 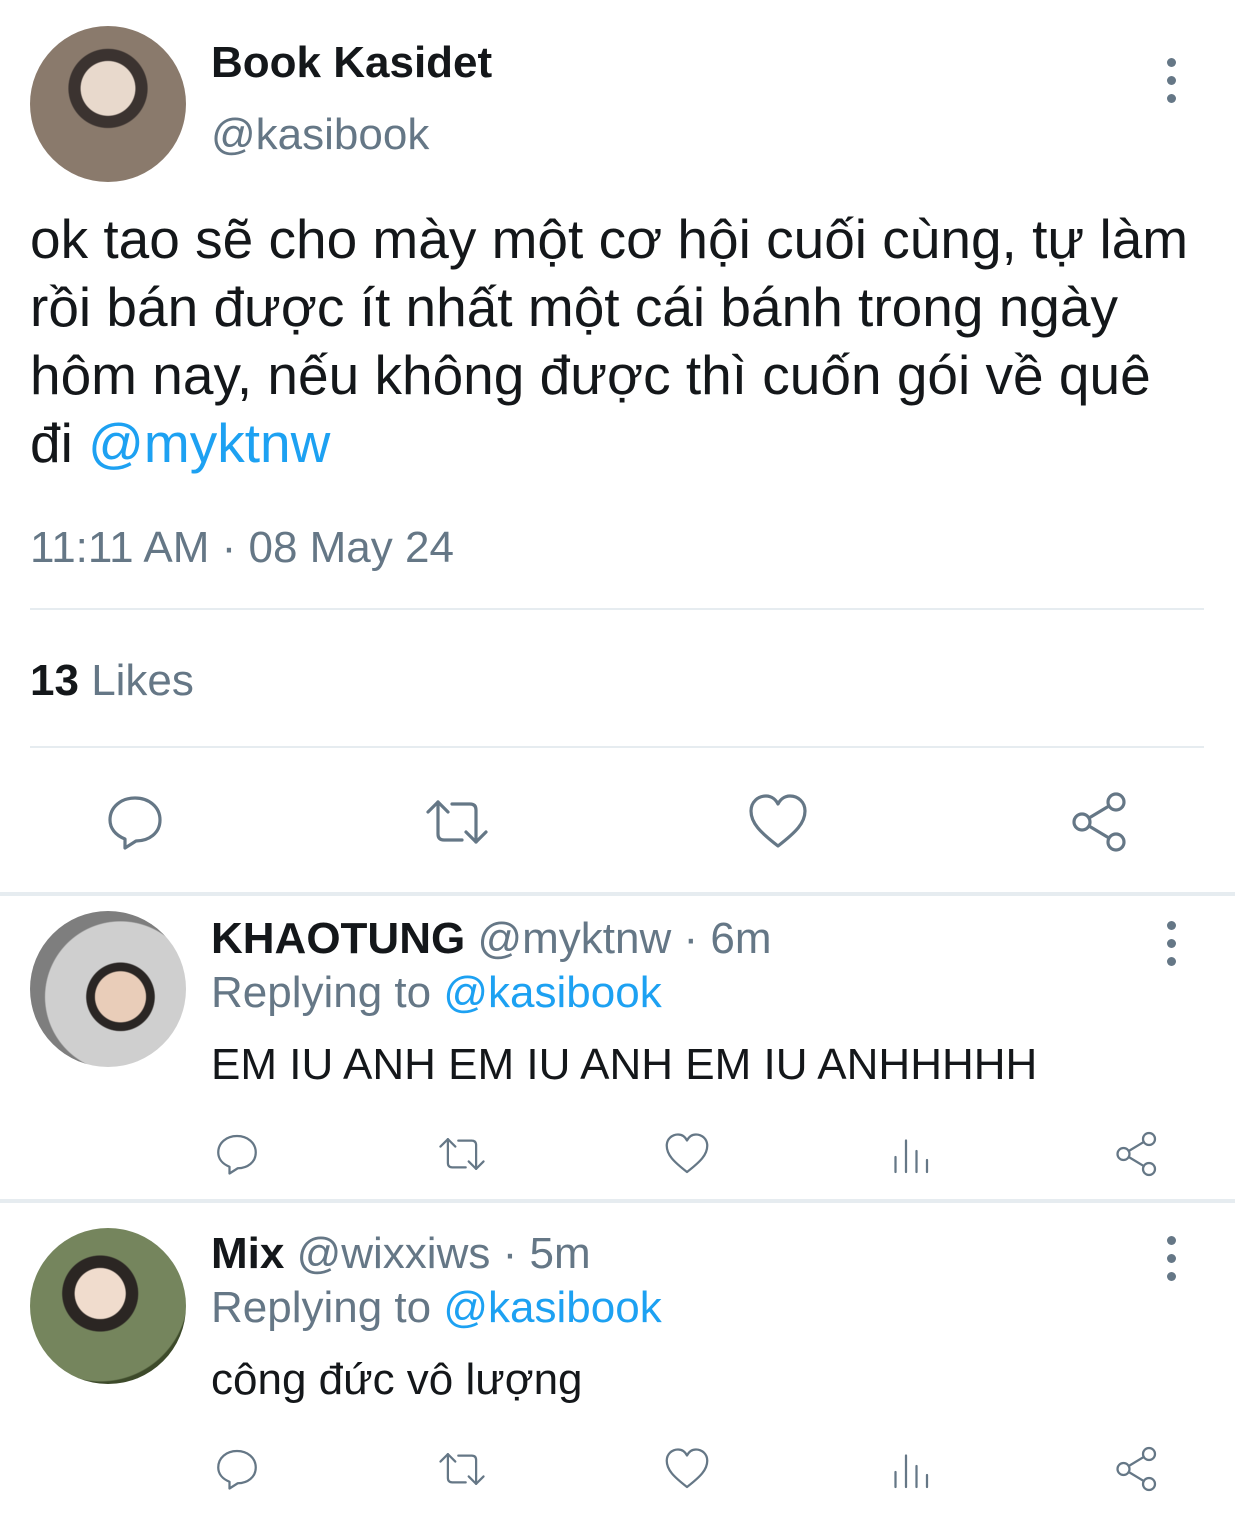 What do you see at coordinates (394, 1253) in the screenshot?
I see `reply-author-handle: @wixxiws` at bounding box center [394, 1253].